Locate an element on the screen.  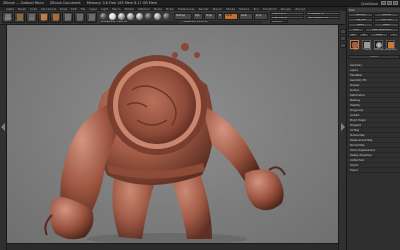
subtool-header: SubTool is located at coordinates (374, 57).